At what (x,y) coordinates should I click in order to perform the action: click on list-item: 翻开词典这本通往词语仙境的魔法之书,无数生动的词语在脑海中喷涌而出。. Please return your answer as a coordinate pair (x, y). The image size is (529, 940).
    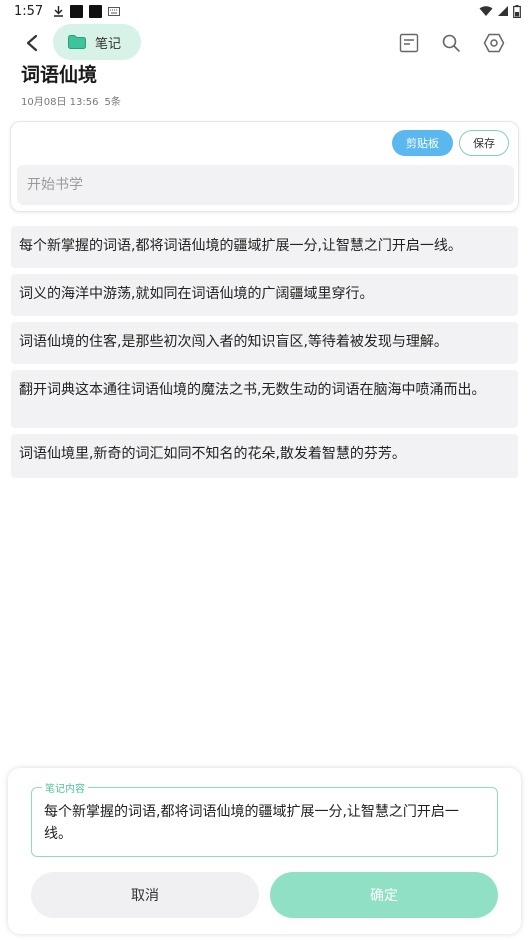
    Looking at the image, I should click on (264, 399).